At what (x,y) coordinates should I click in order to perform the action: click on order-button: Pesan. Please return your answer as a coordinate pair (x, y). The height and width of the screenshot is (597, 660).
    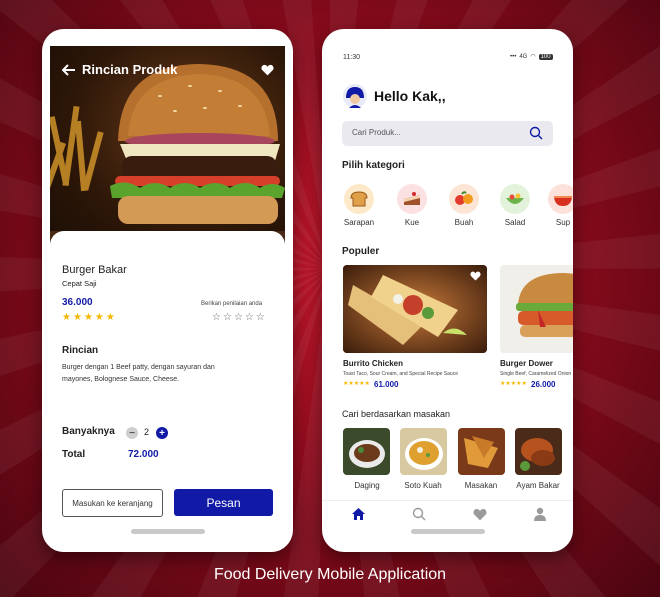
    Looking at the image, I should click on (223, 502).